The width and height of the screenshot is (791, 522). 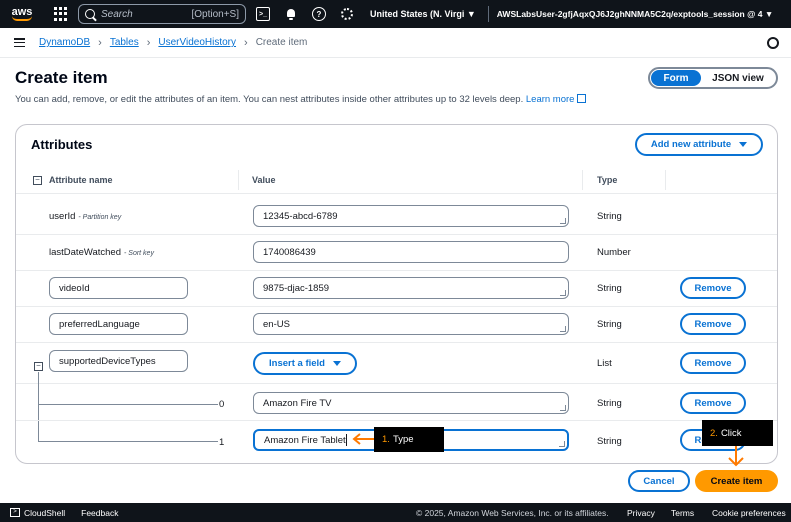 I want to click on create-item-button: Create item, so click(x=736, y=481).